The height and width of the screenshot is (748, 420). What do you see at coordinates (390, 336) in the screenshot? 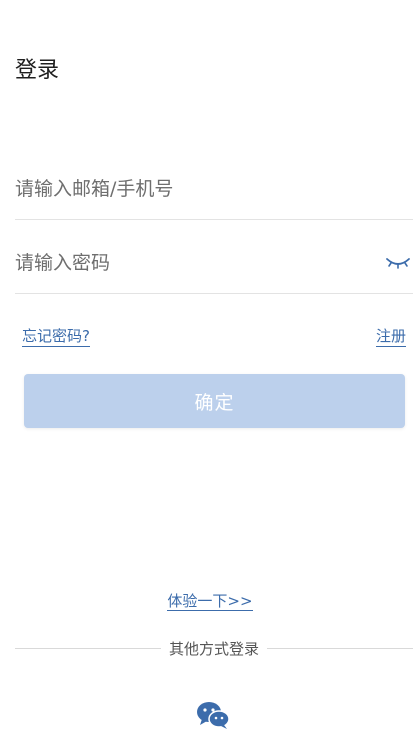
I see `register-link: 注册` at bounding box center [390, 336].